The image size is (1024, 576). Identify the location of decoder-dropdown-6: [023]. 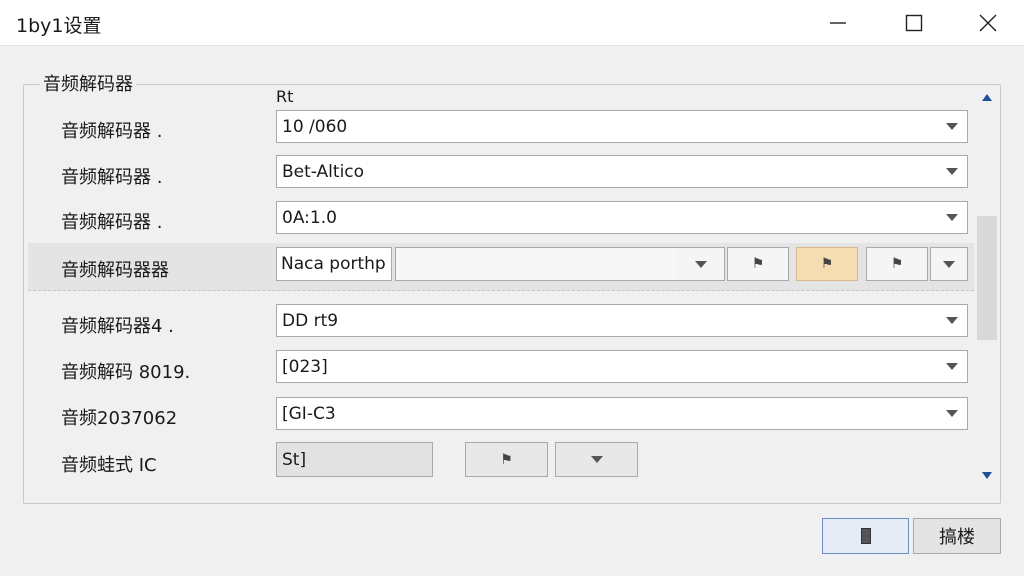
(622, 366).